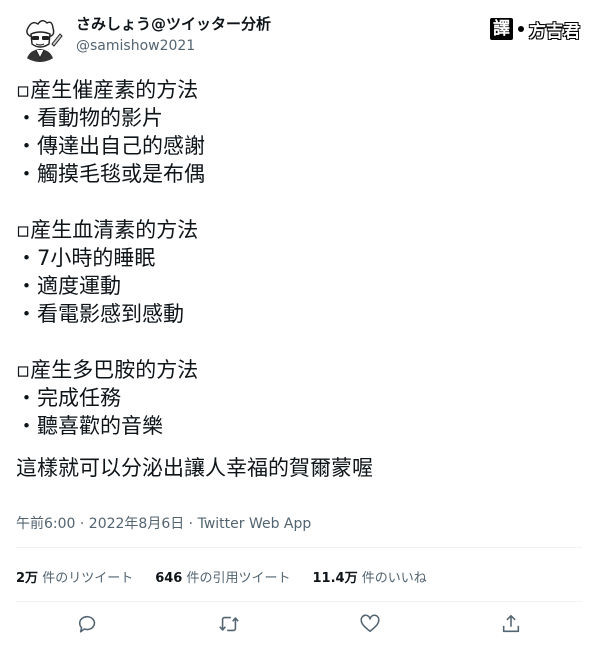  What do you see at coordinates (86, 258) in the screenshot?
I see `tweet-line: ・7小時的睡眠` at bounding box center [86, 258].